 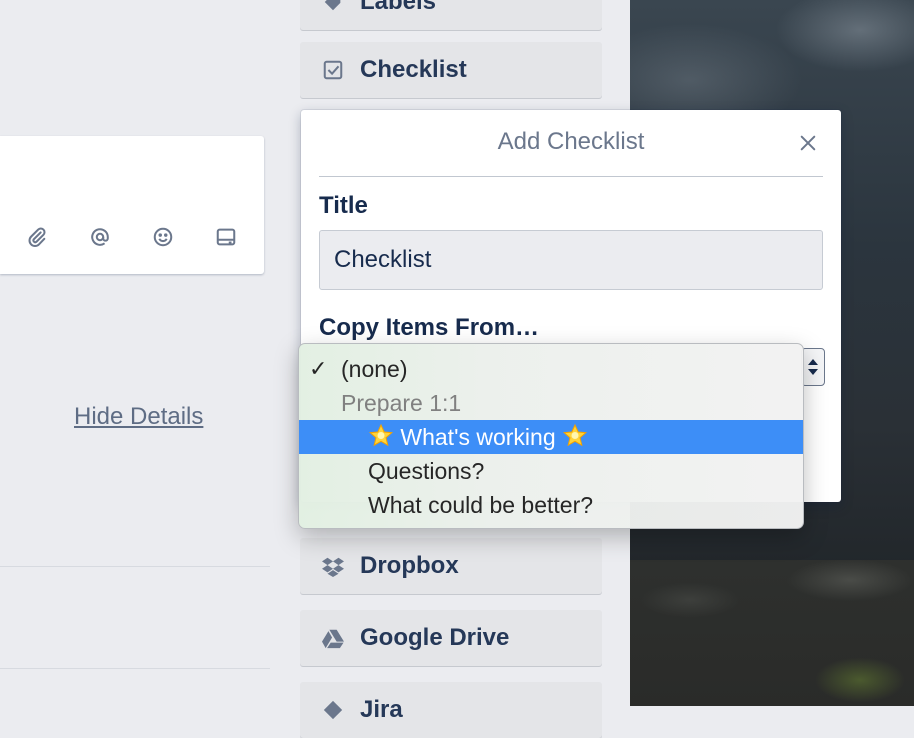 What do you see at coordinates (138, 417) in the screenshot?
I see `hide-details-link: Hide Details` at bounding box center [138, 417].